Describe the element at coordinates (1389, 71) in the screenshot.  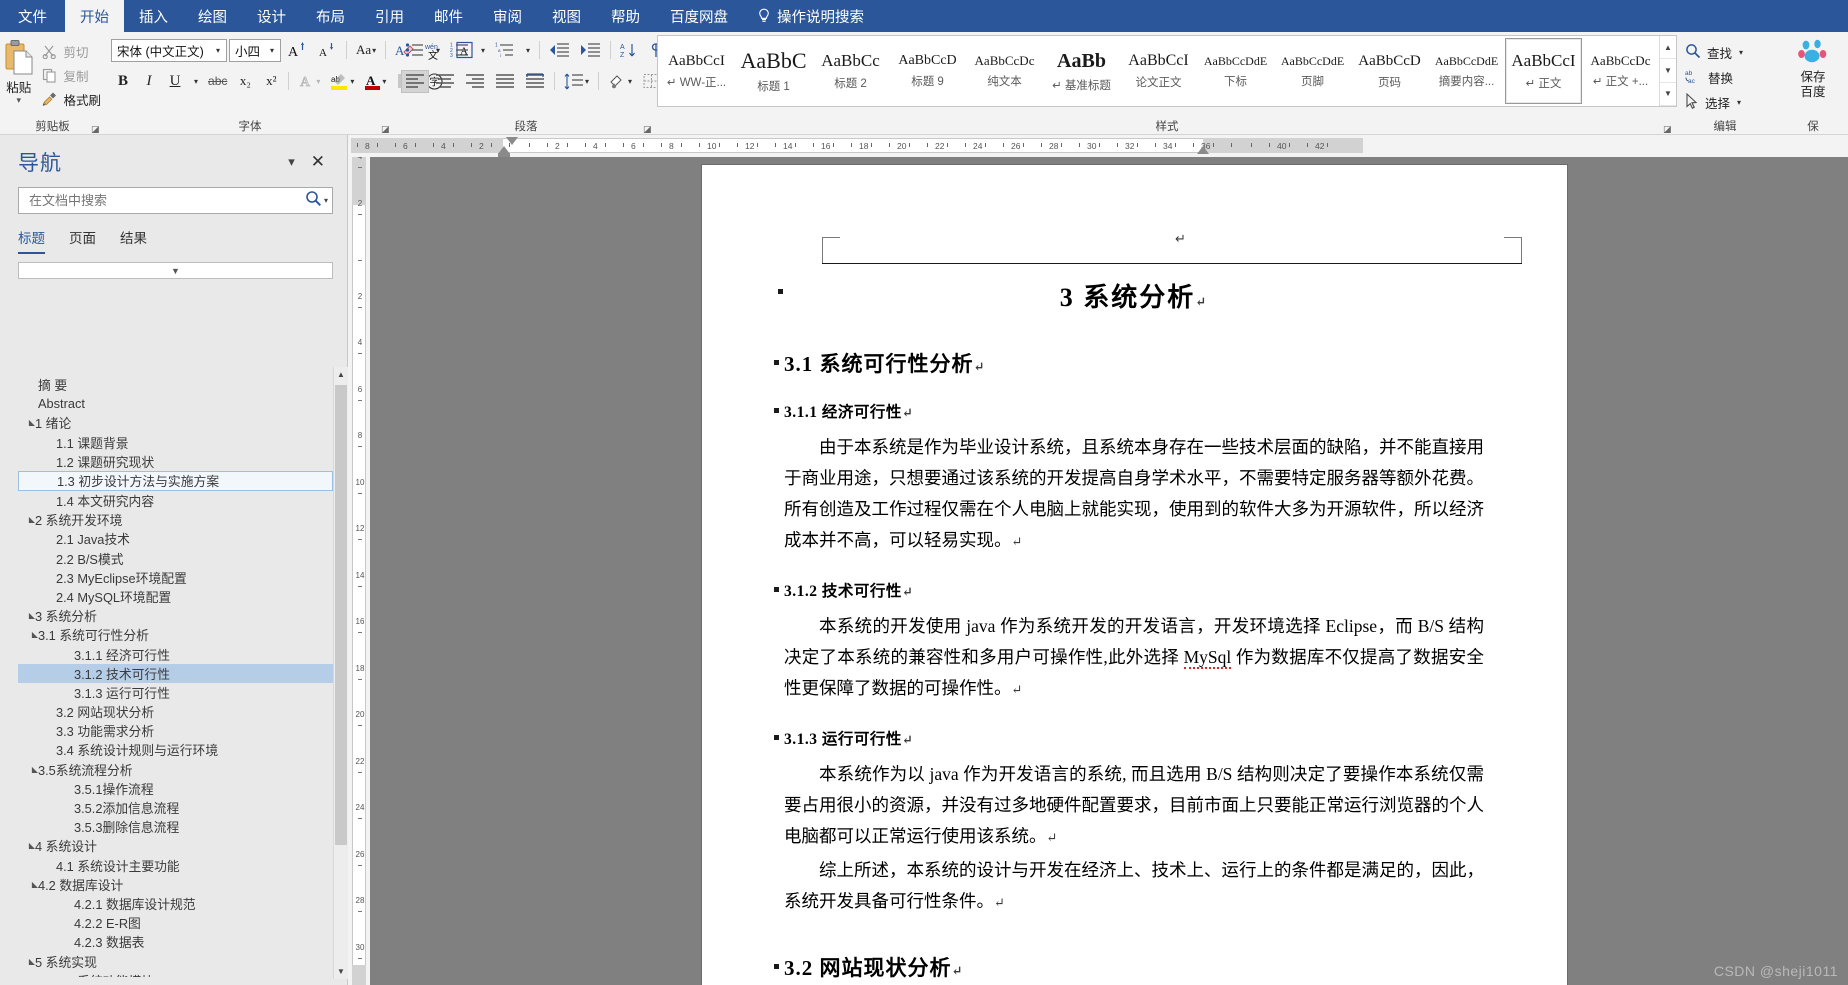
I see `style-item: AaBbCcD 页码` at that location.